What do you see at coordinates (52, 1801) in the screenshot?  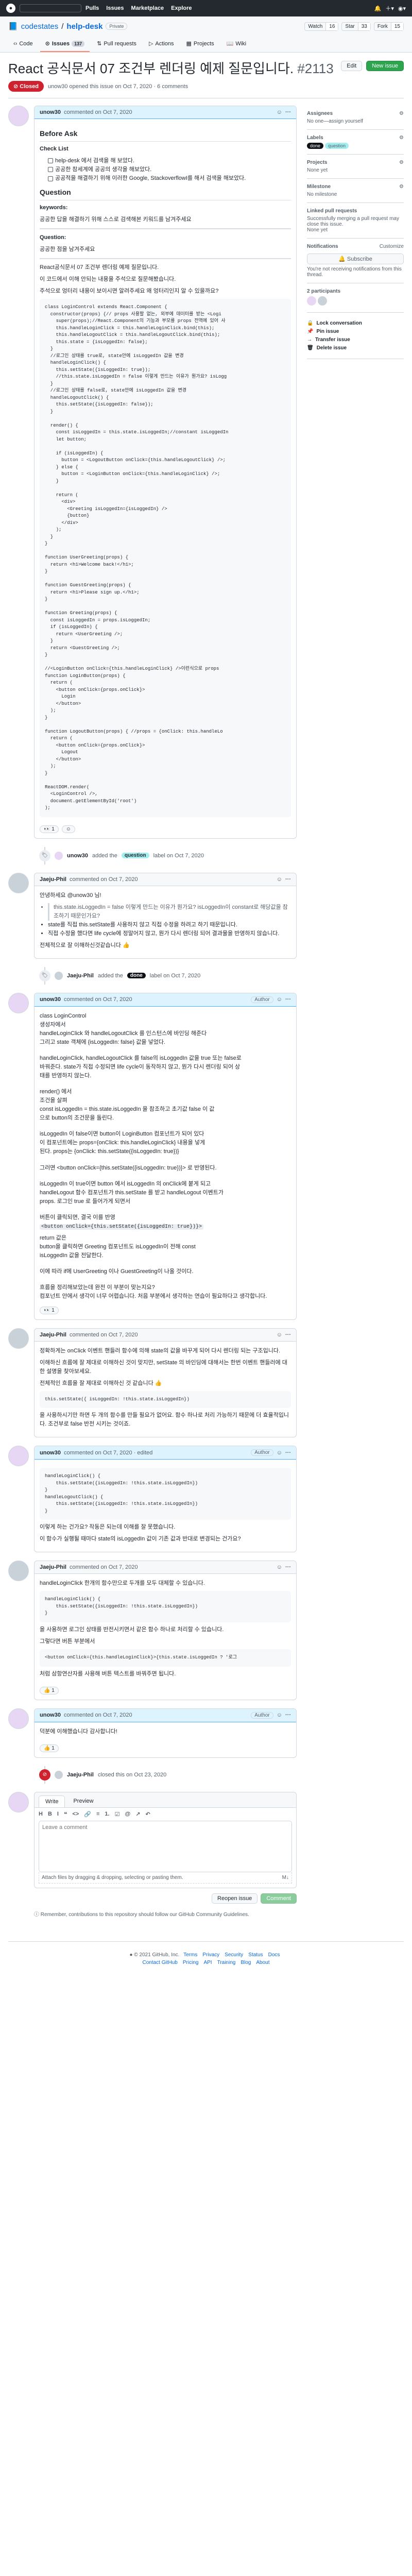 I see `tab-write: Write` at bounding box center [52, 1801].